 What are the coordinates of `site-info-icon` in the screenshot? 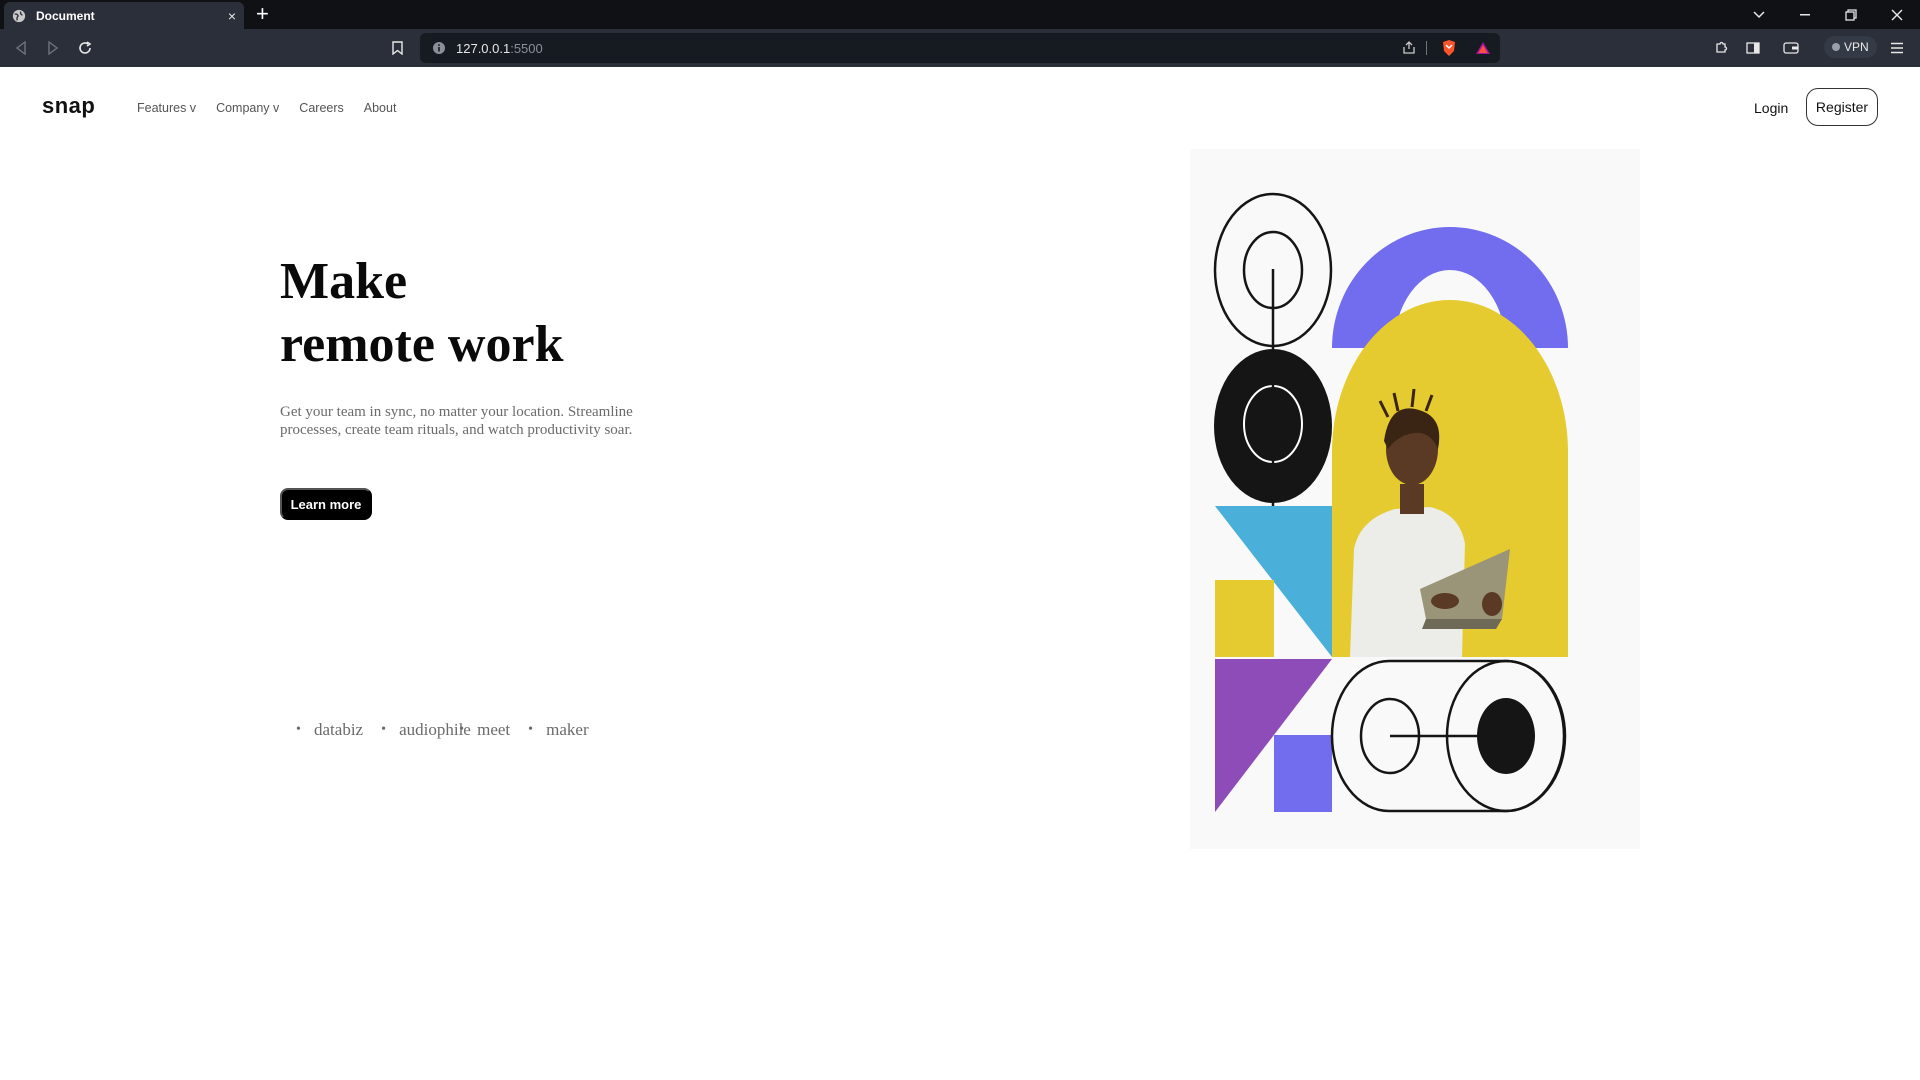 It's located at (439, 48).